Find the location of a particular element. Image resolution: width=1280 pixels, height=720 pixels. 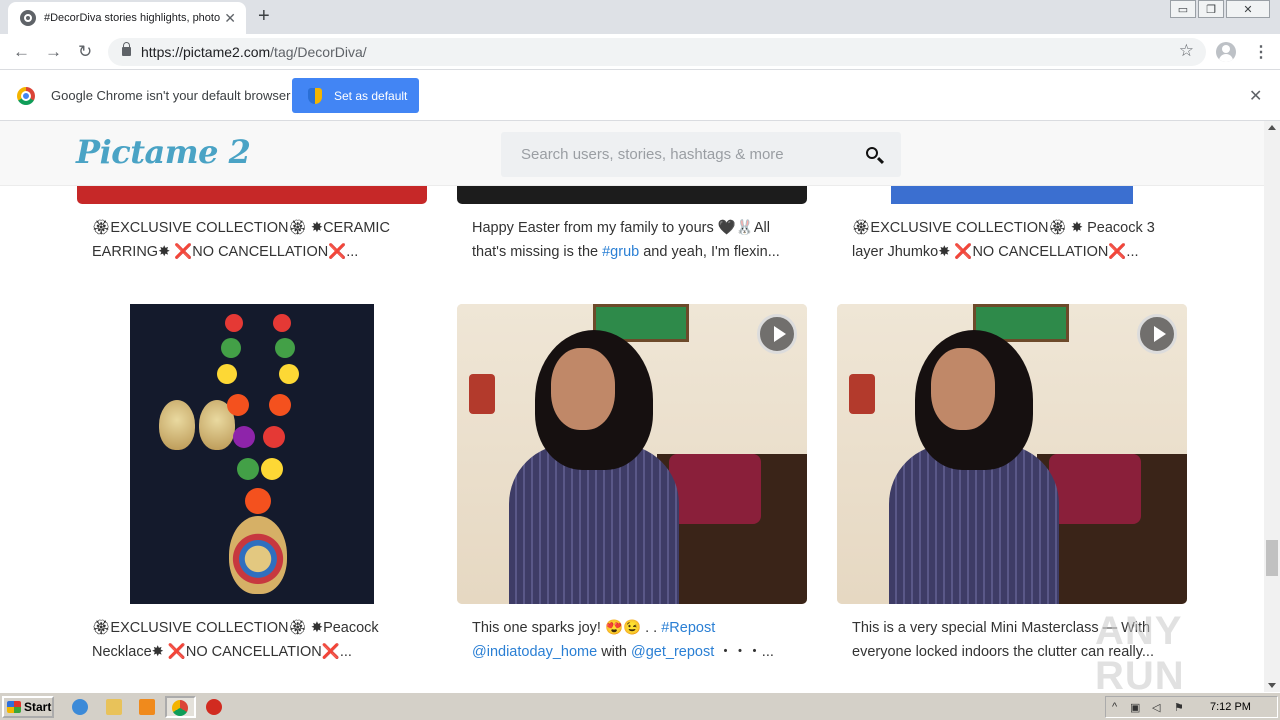

url-host: https://pictame2.com is located at coordinates (206, 52).